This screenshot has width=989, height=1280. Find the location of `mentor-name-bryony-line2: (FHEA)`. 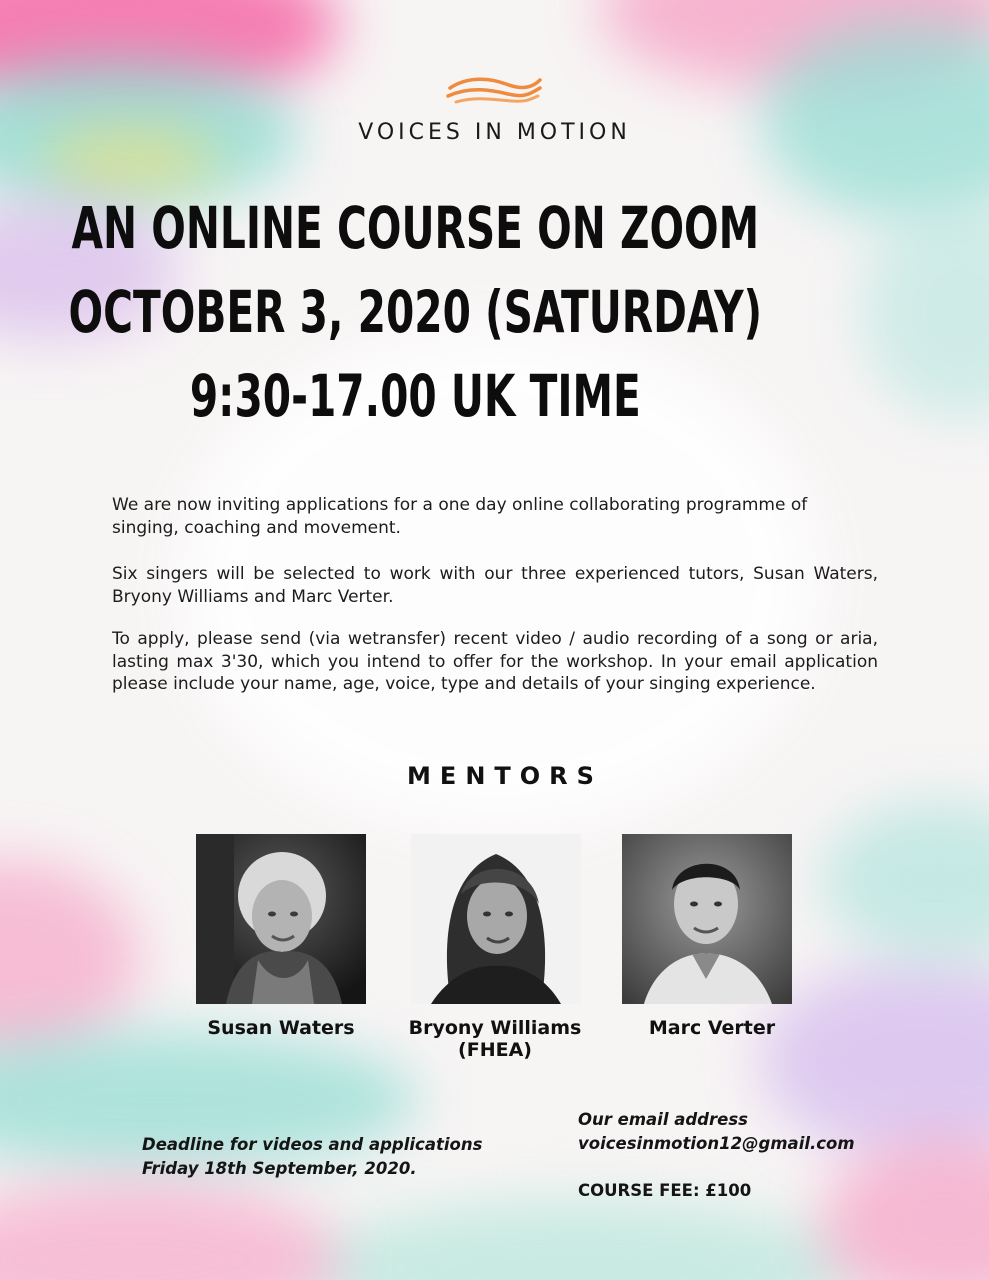

mentor-name-bryony-line2: (FHEA) is located at coordinates (495, 1050).